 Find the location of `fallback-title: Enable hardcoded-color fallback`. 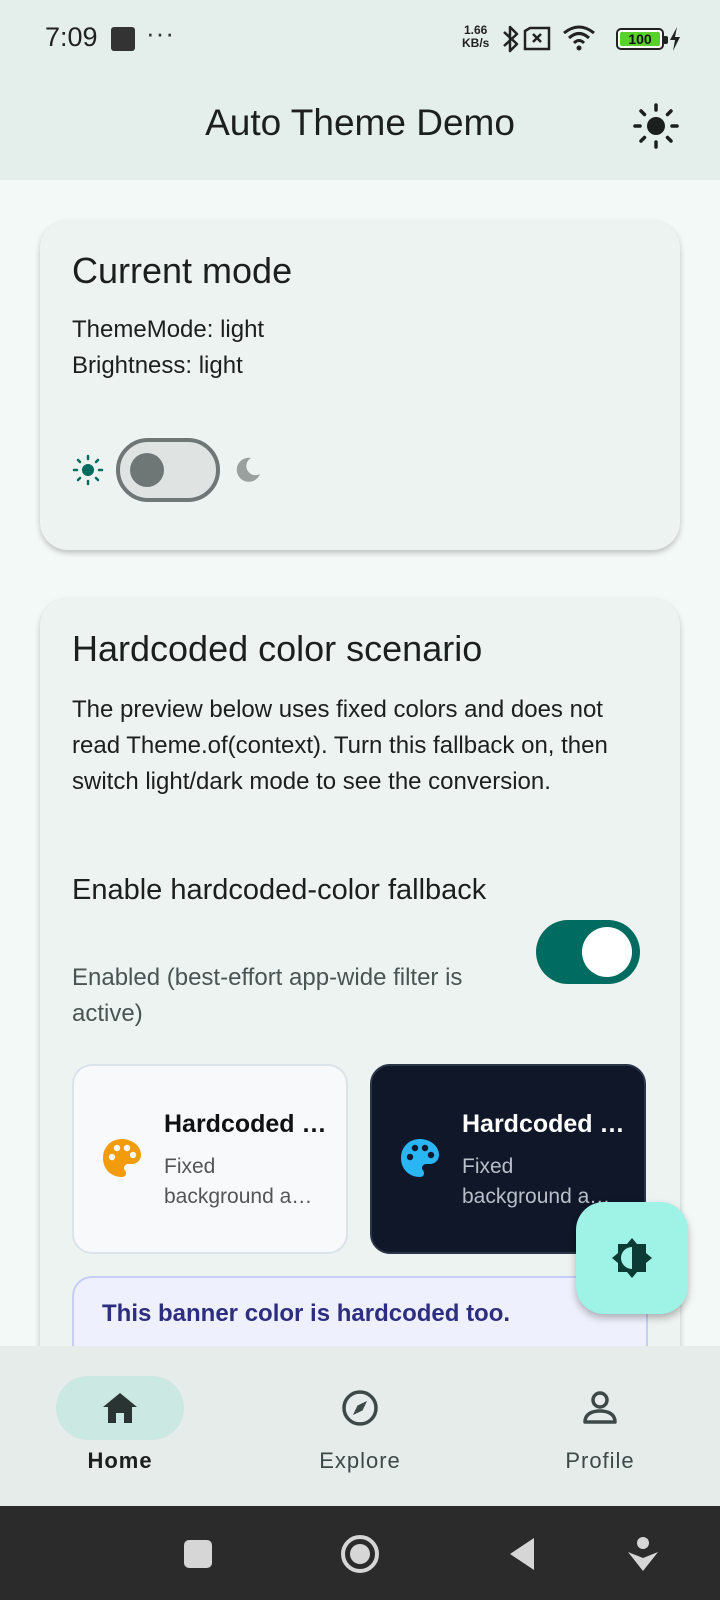

fallback-title: Enable hardcoded-color fallback is located at coordinates (279, 890).